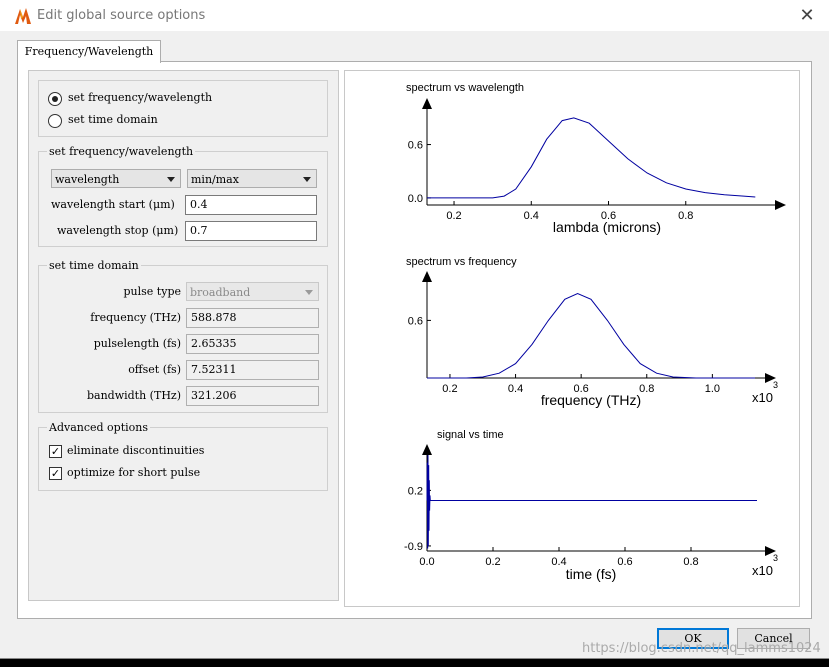  Describe the element at coordinates (624, 562) in the screenshot. I see `x-tick-label: 0.6` at that location.